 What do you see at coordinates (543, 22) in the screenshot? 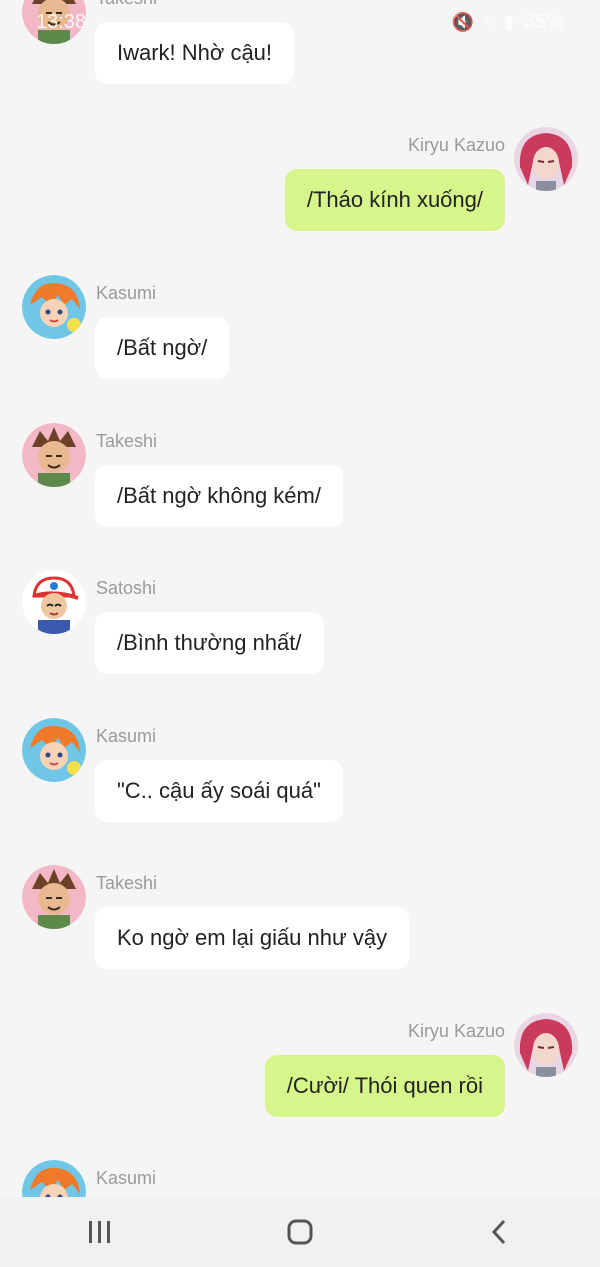
I see `battery-level: 35%` at bounding box center [543, 22].